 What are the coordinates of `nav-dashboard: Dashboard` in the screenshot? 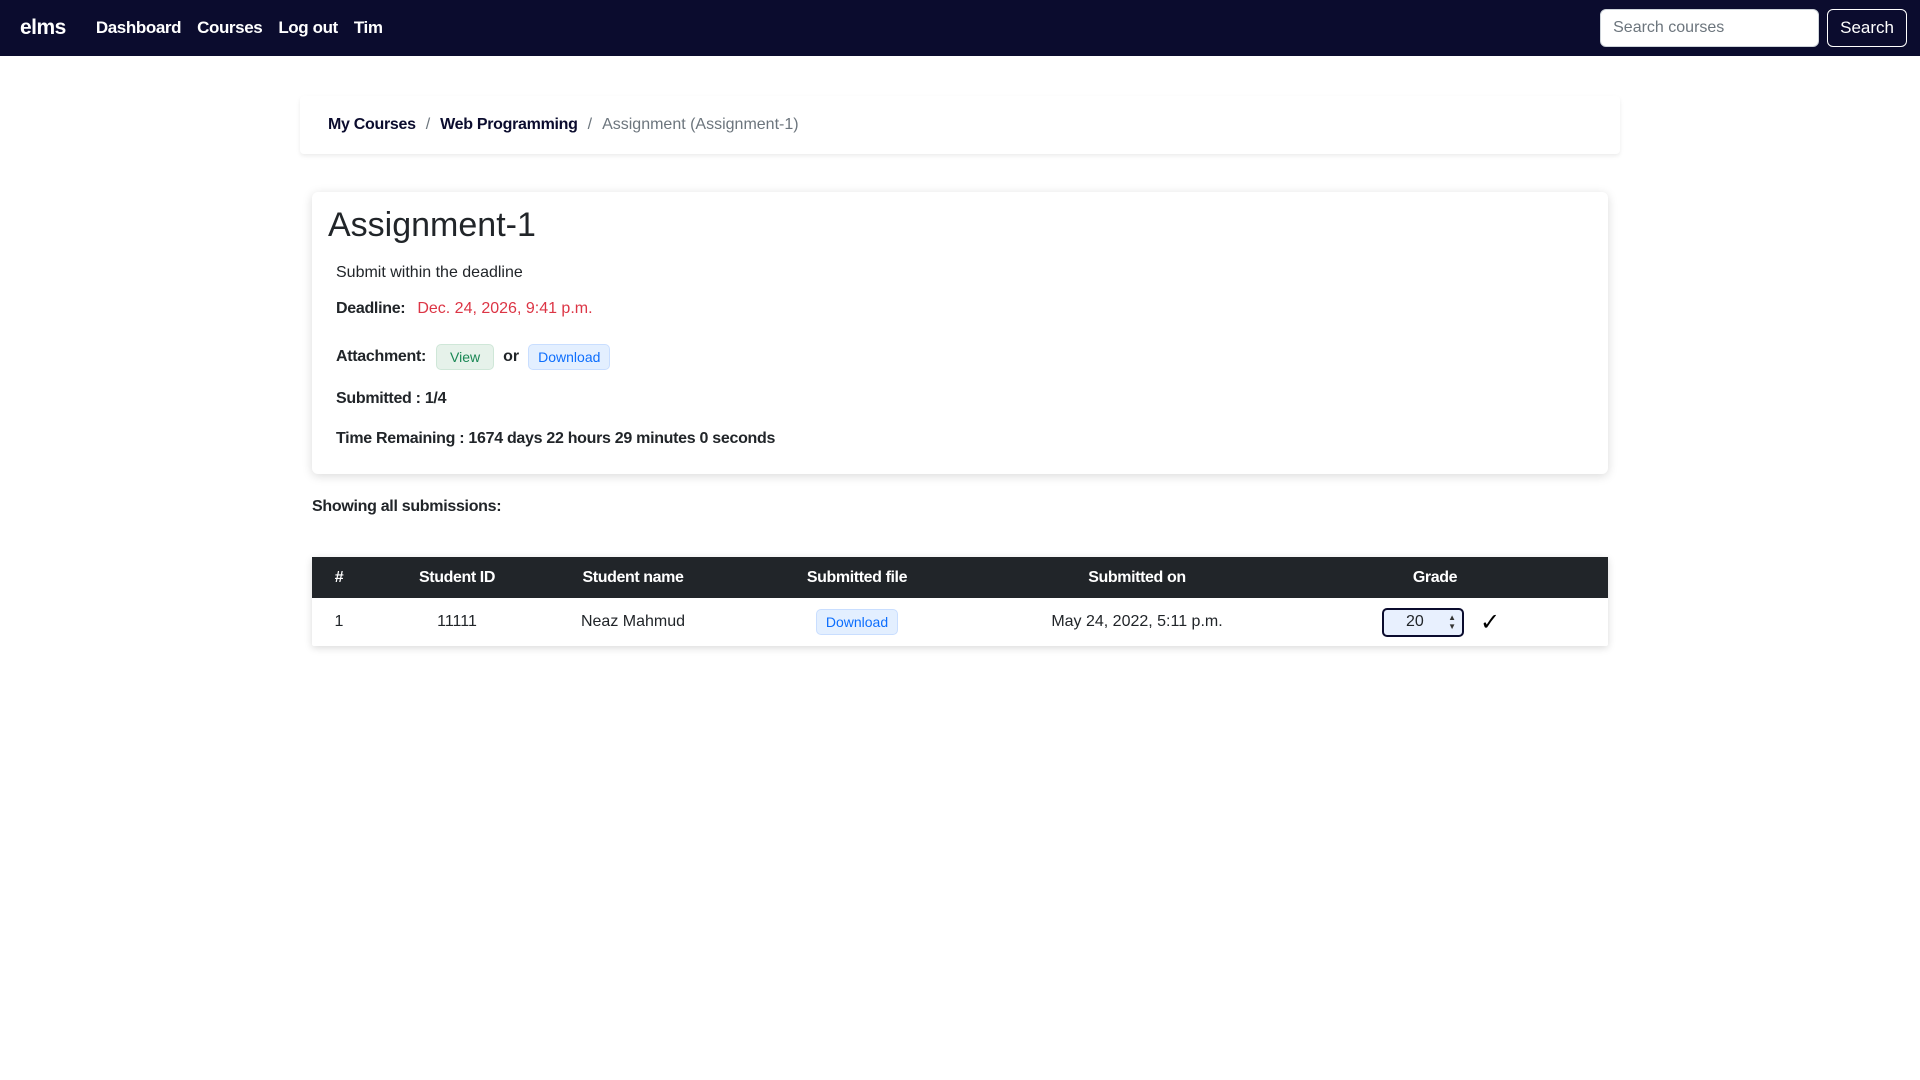 It's located at (139, 28).